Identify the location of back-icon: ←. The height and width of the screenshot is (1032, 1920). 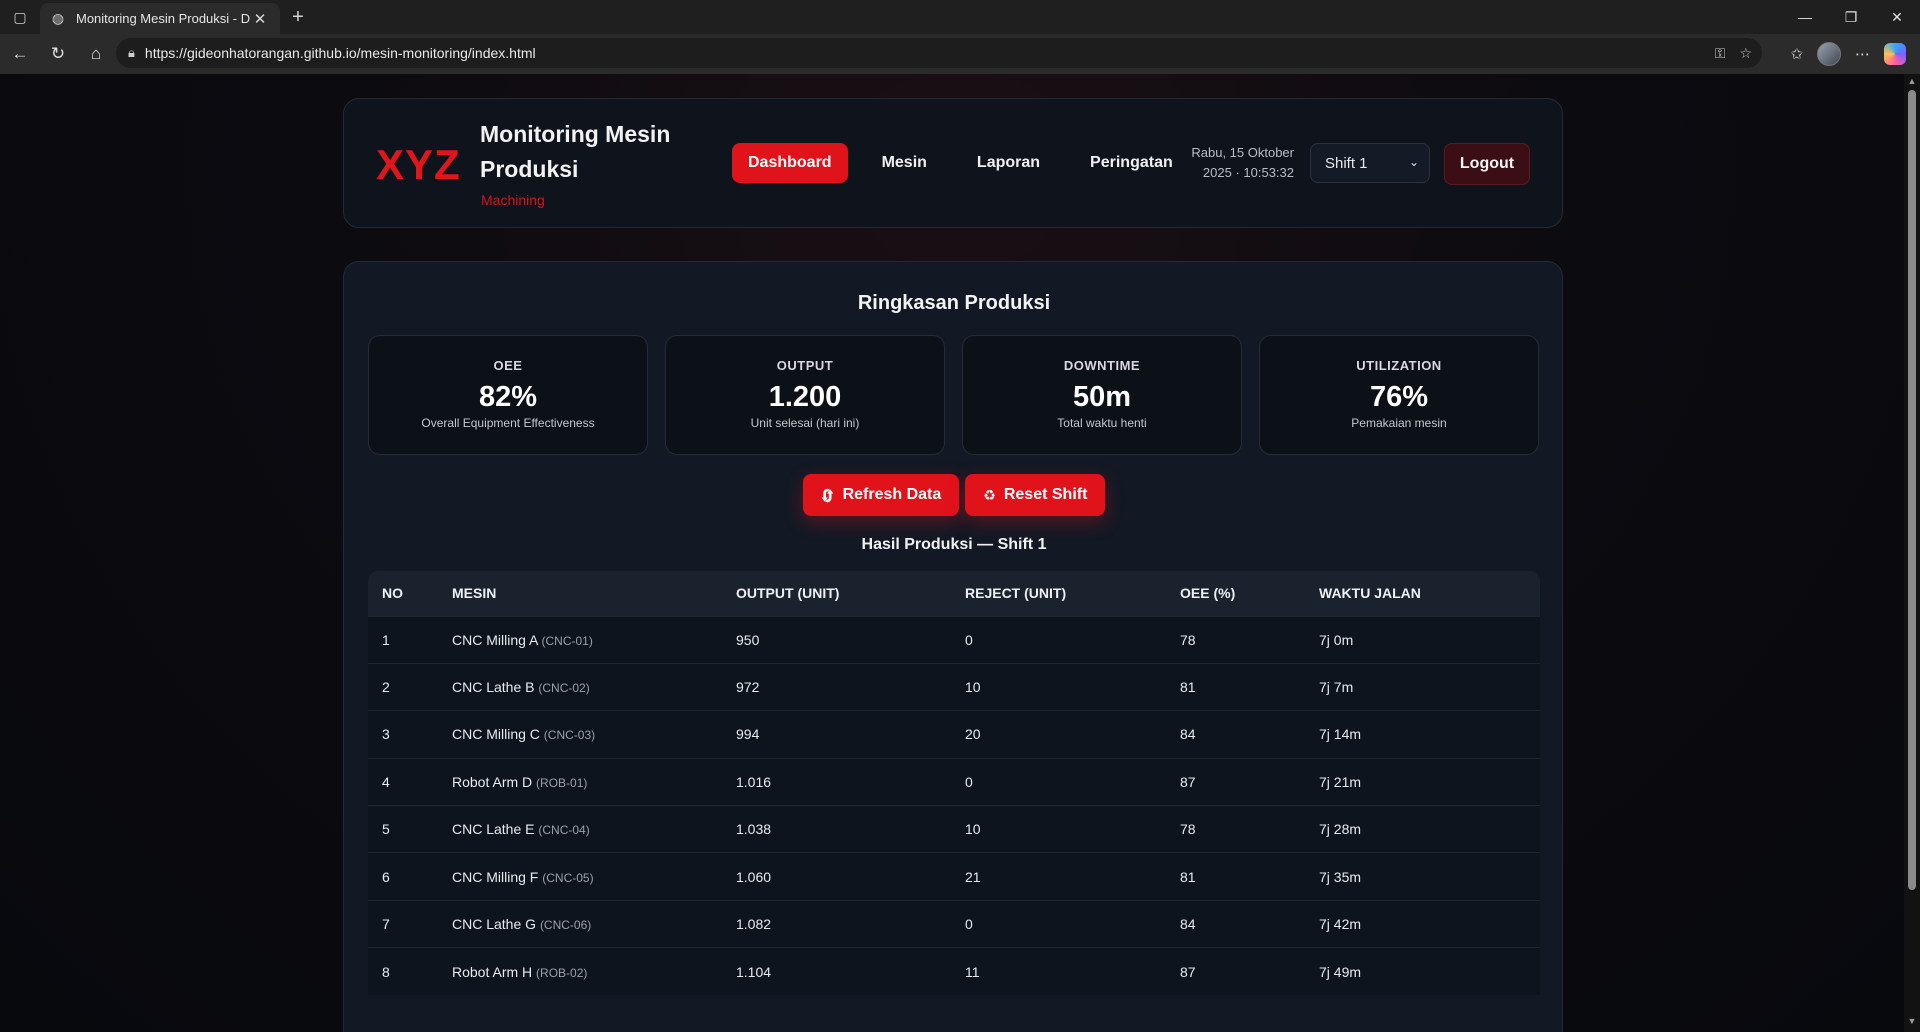
(20, 54).